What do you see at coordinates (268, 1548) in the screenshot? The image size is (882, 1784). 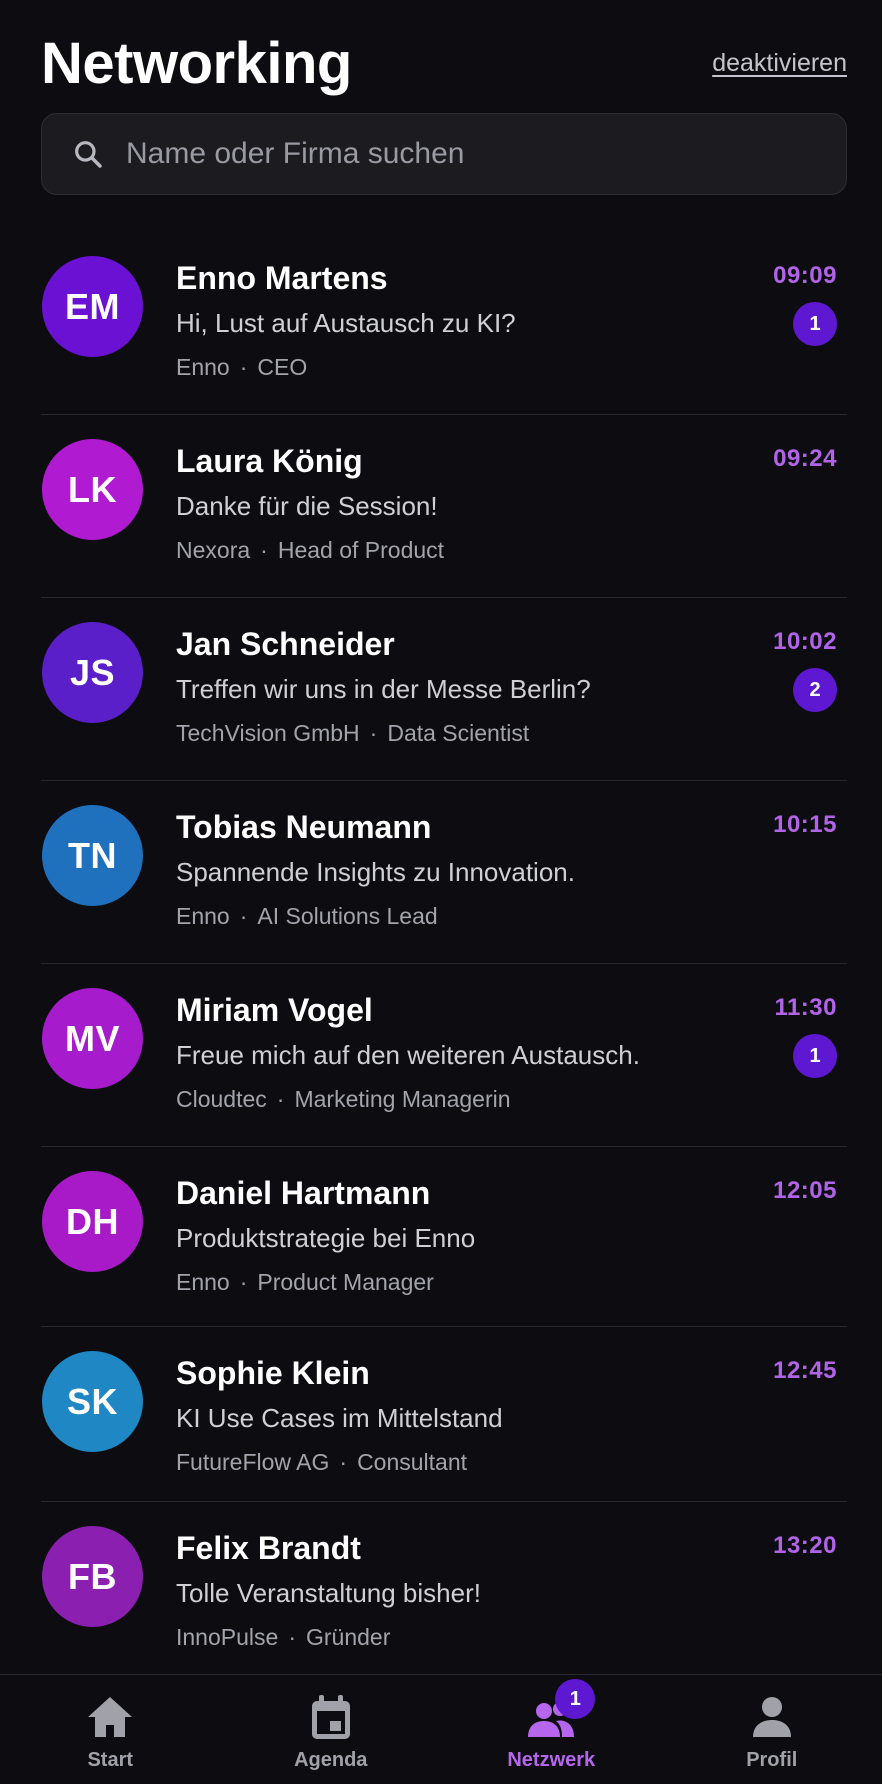 I see `contact-name: Felix Brandt` at bounding box center [268, 1548].